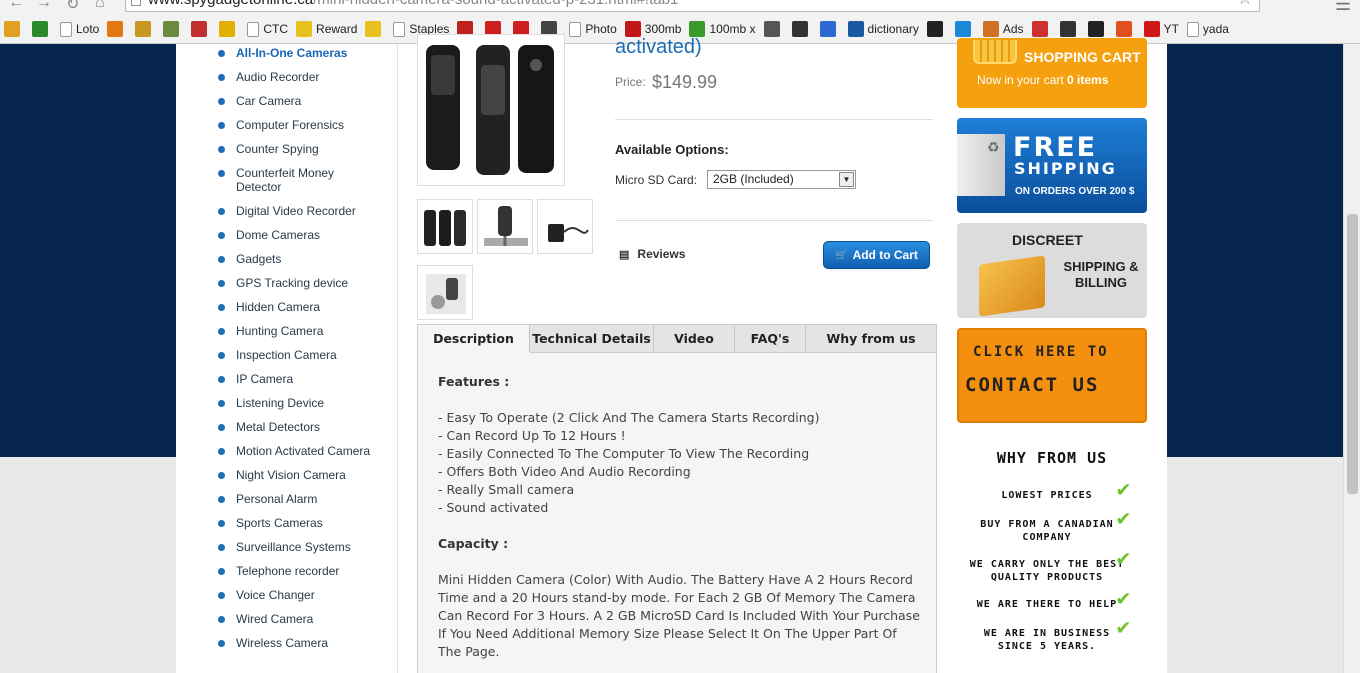 This screenshot has height=673, width=1360. What do you see at coordinates (298, 283) in the screenshot?
I see `category-link: GPS Tracking device` at bounding box center [298, 283].